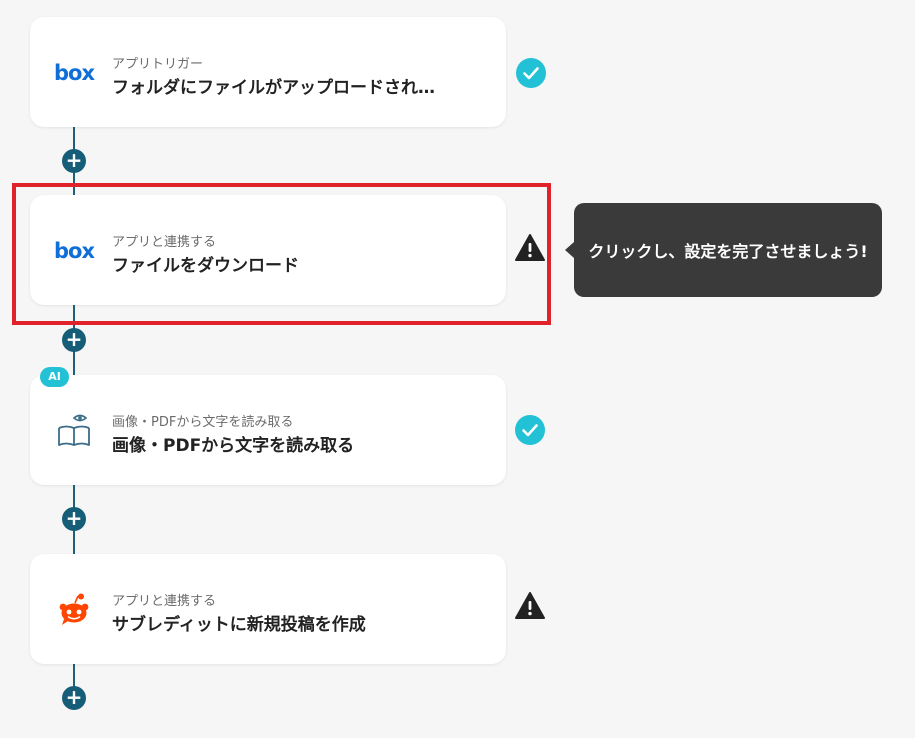  Describe the element at coordinates (74, 431) in the screenshot. I see `book-eye-icon` at that location.